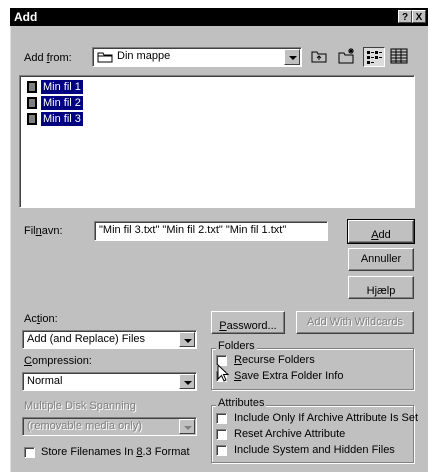 The height and width of the screenshot is (472, 430). I want to click on help-title-button: ?, so click(405, 16).